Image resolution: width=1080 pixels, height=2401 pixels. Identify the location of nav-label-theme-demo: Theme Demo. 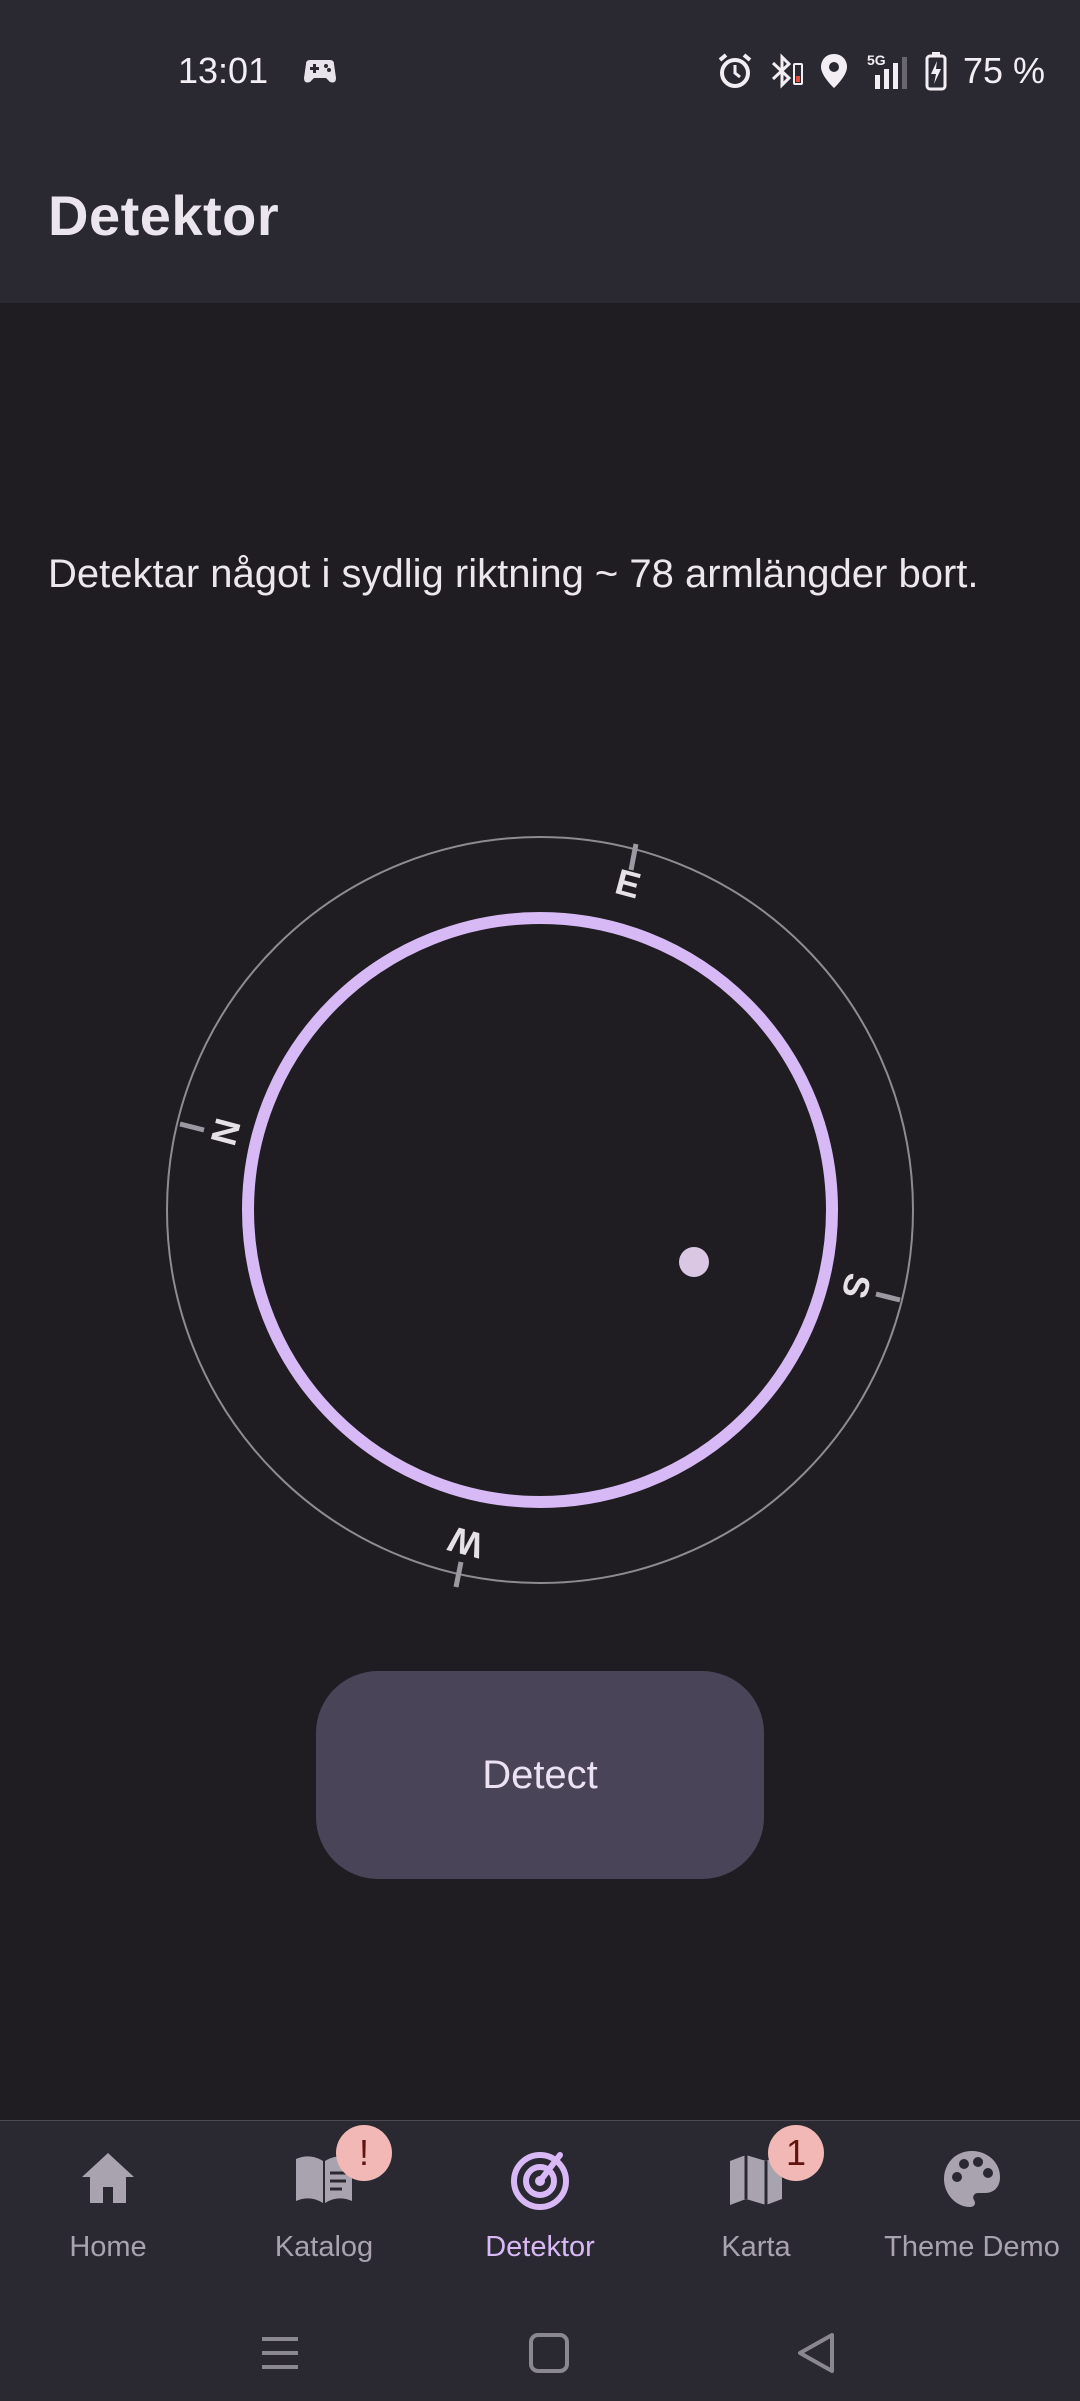
(972, 2247).